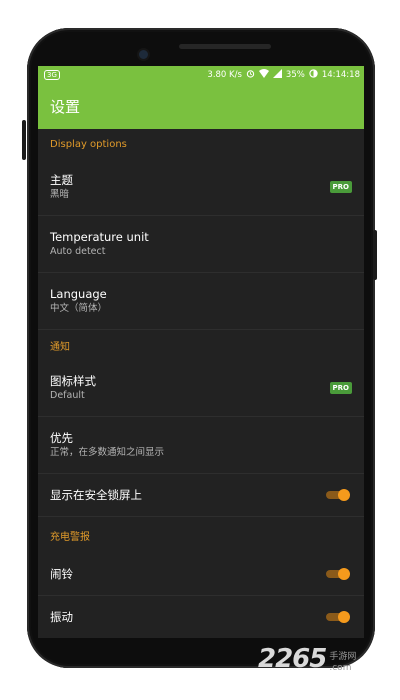 The image size is (400, 700). I want to click on section-display-options-label: Display options, so click(88, 144).